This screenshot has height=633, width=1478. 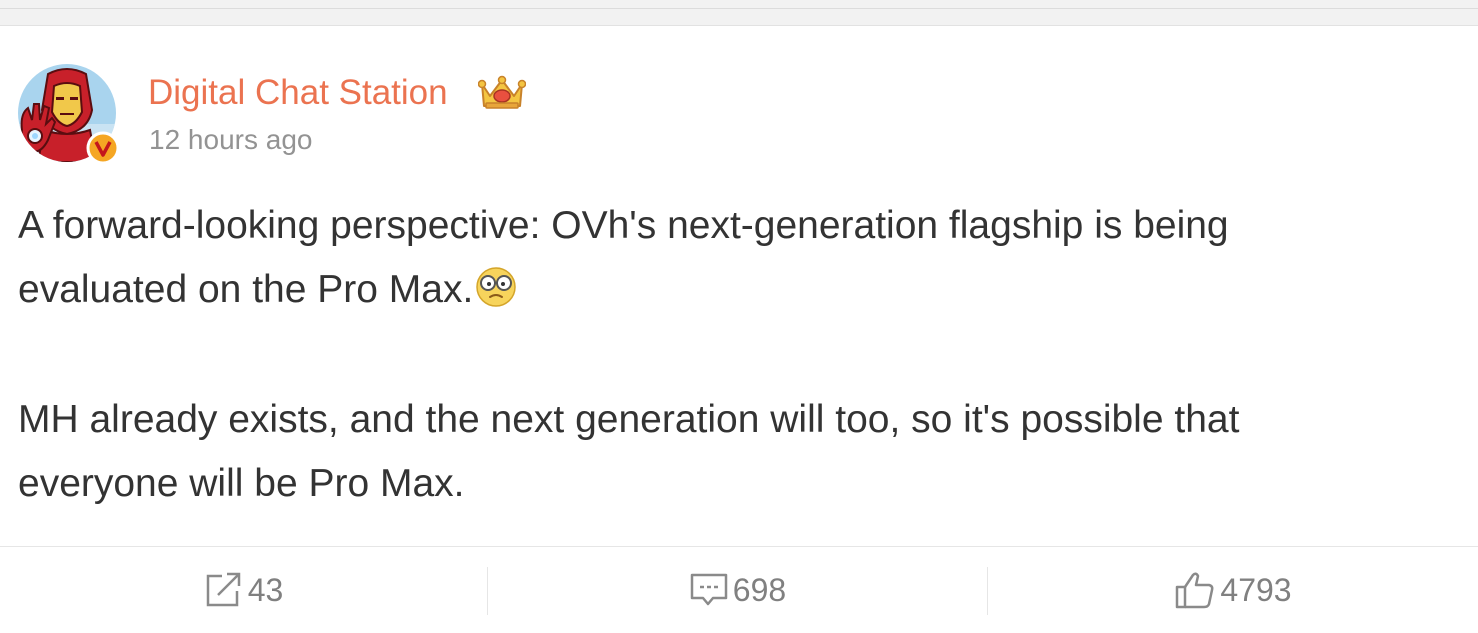 I want to click on crown-icon, so click(x=502, y=93).